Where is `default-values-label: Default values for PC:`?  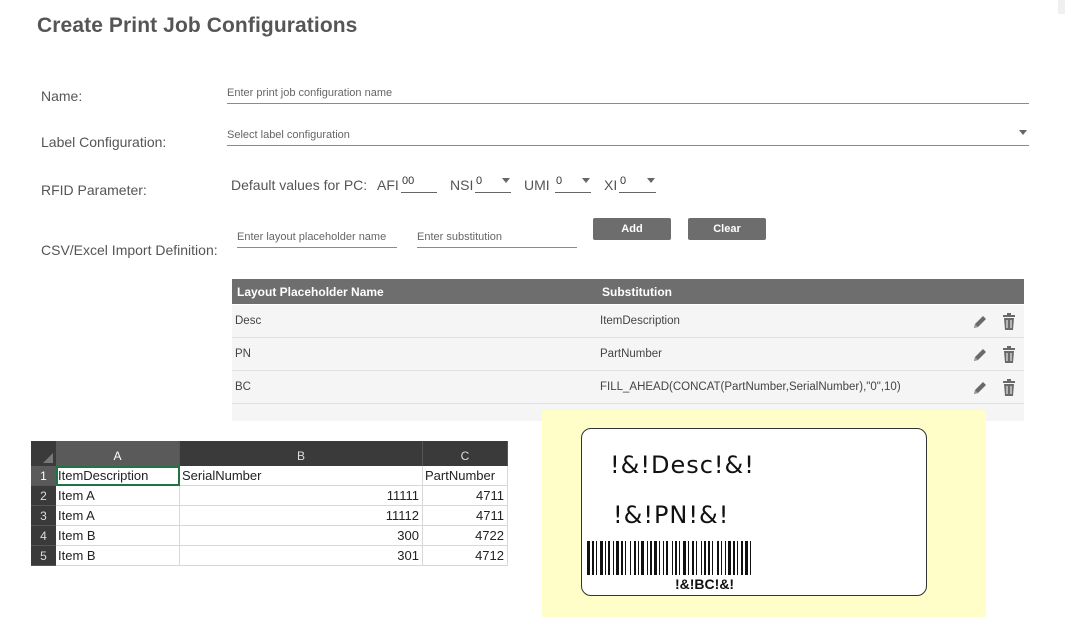 default-values-label: Default values for PC: is located at coordinates (299, 185).